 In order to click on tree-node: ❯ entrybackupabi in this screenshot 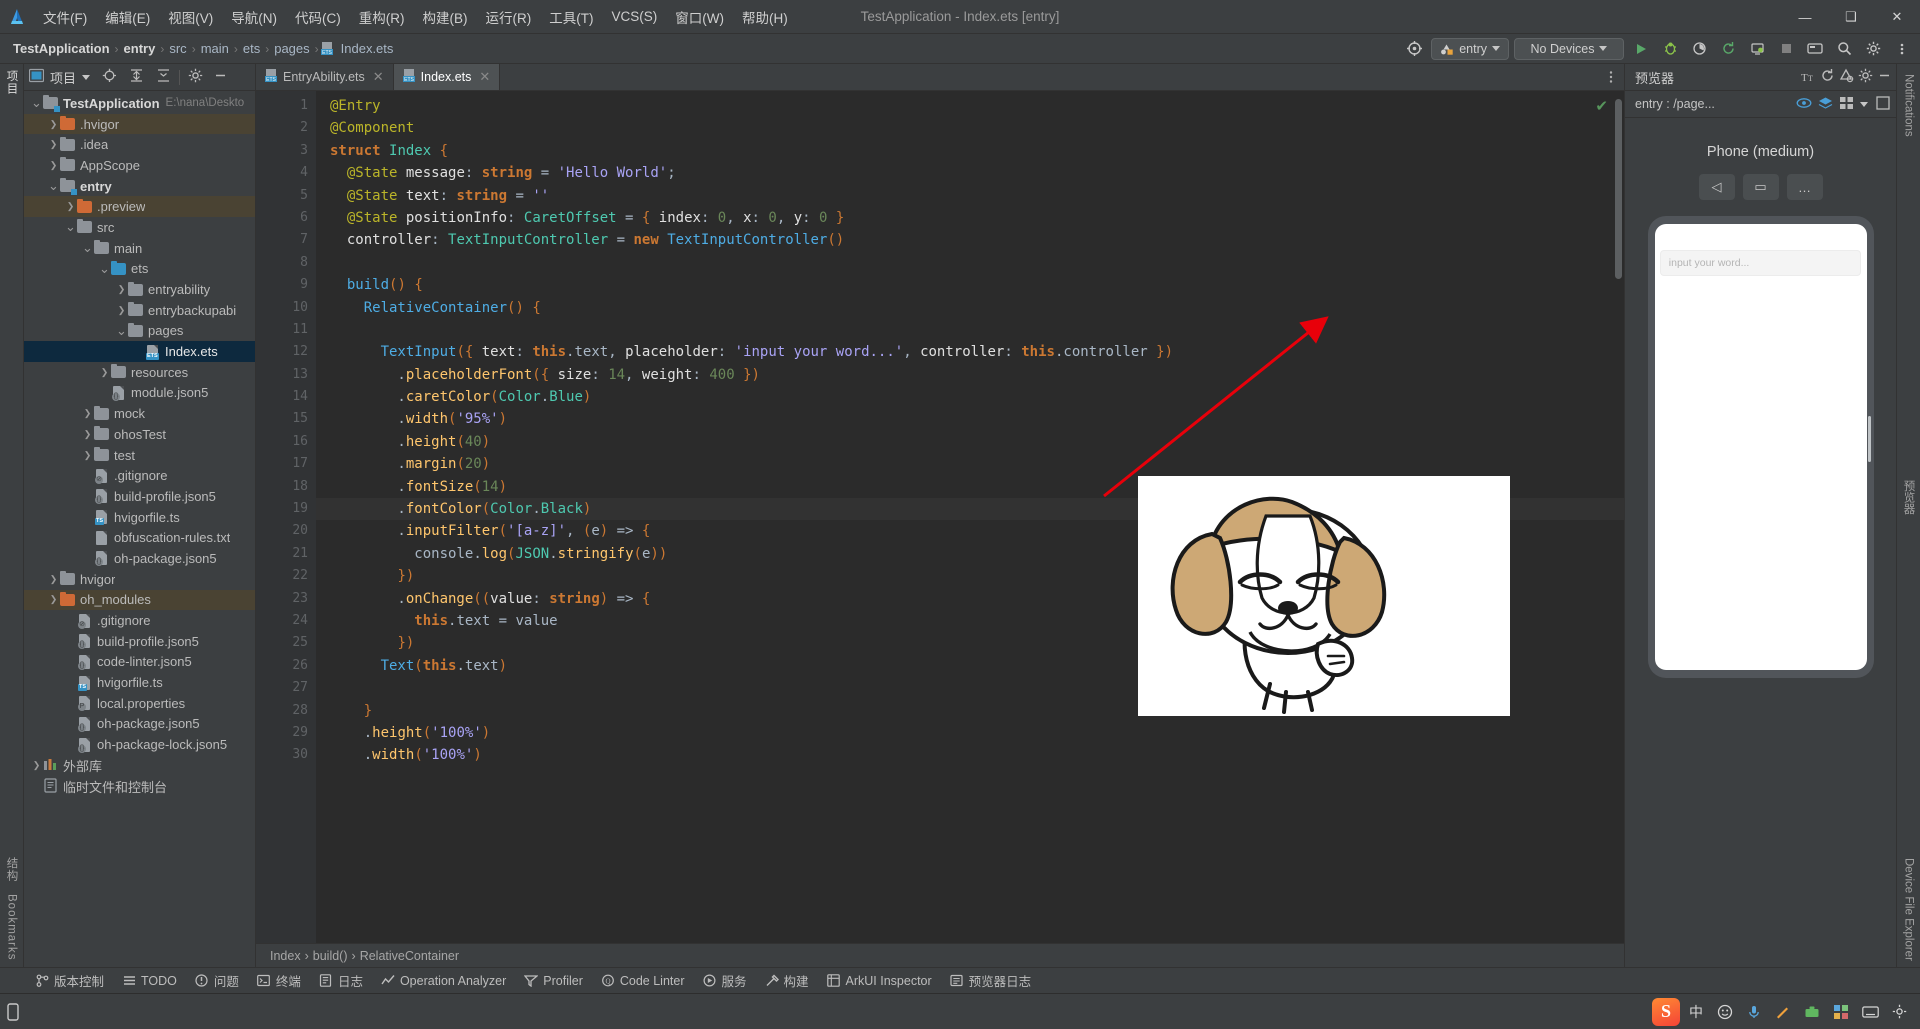, I will do `click(139, 310)`.